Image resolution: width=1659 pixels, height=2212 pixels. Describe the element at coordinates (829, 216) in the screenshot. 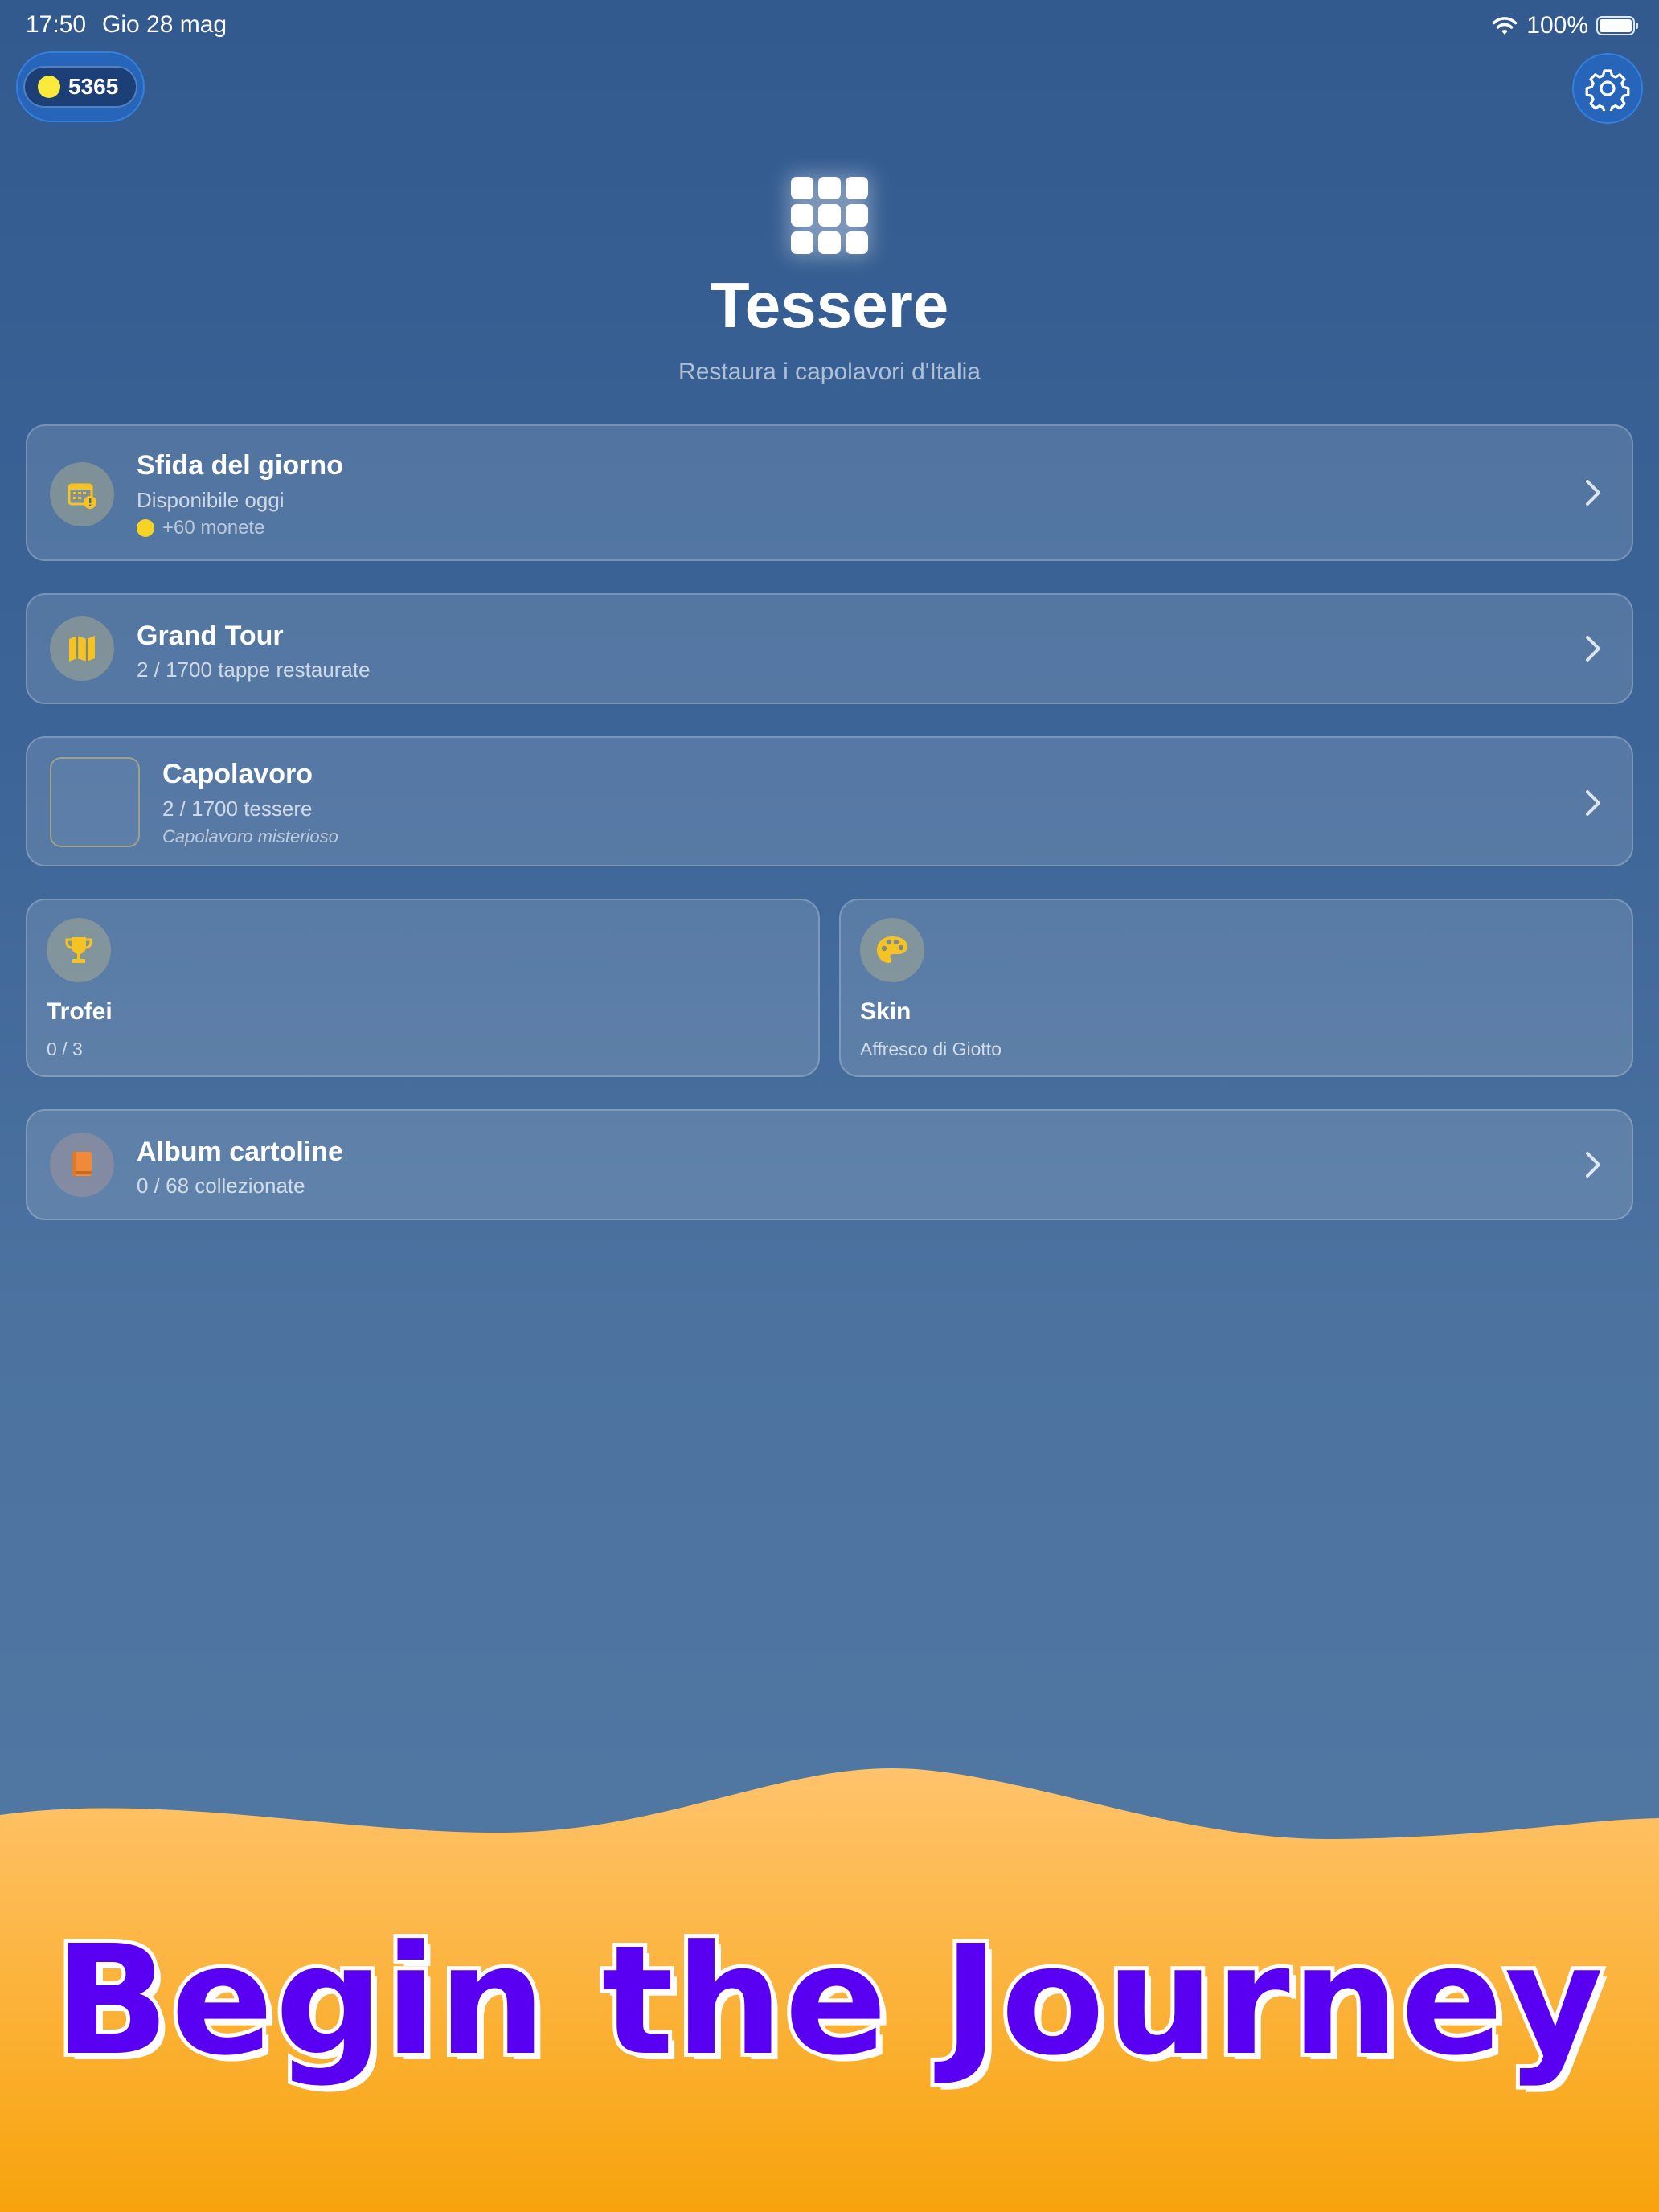

I see `grid-tiles-icon` at that location.